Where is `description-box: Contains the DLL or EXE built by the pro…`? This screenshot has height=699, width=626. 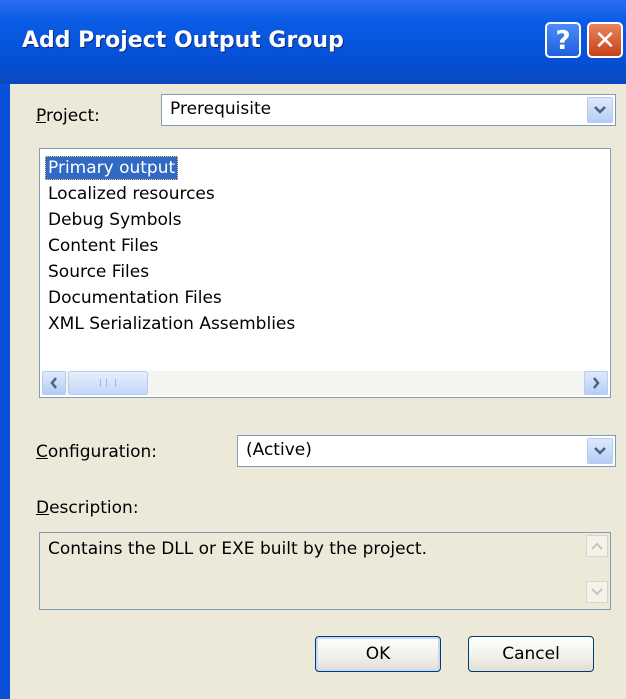
description-box: Contains the DLL or EXE built by the pro… is located at coordinates (325, 571).